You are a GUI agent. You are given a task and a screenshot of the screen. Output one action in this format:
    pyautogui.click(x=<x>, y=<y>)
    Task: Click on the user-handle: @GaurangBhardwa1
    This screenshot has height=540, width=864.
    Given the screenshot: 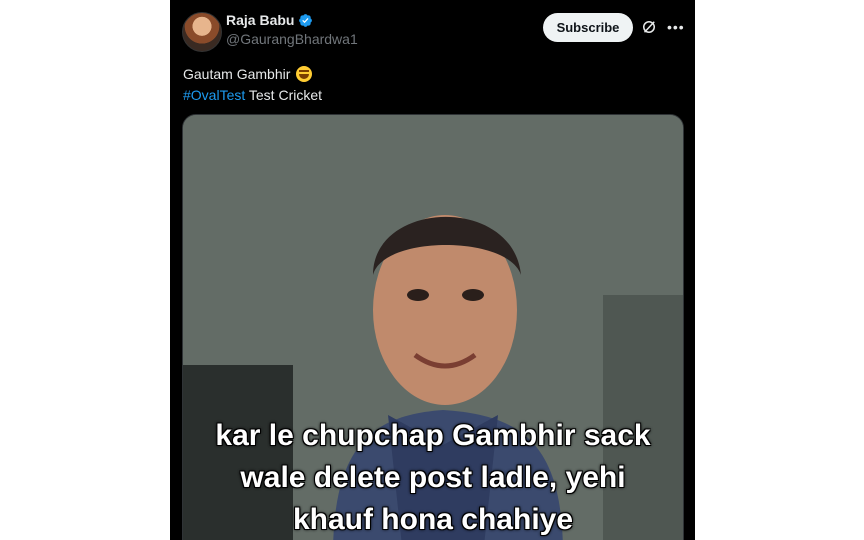 What is the action you would take?
    pyautogui.click(x=292, y=39)
    